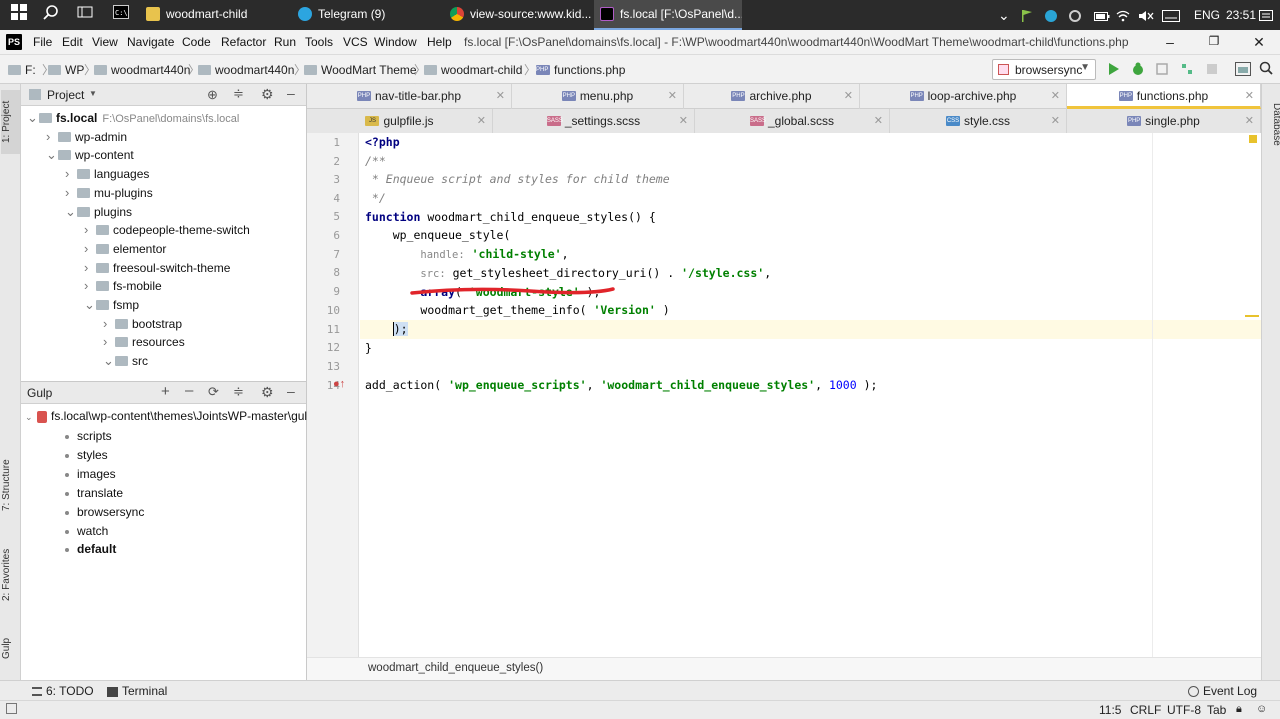  I want to click on tab-gulpfile: JS gulpfile.js ✕, so click(400, 121).